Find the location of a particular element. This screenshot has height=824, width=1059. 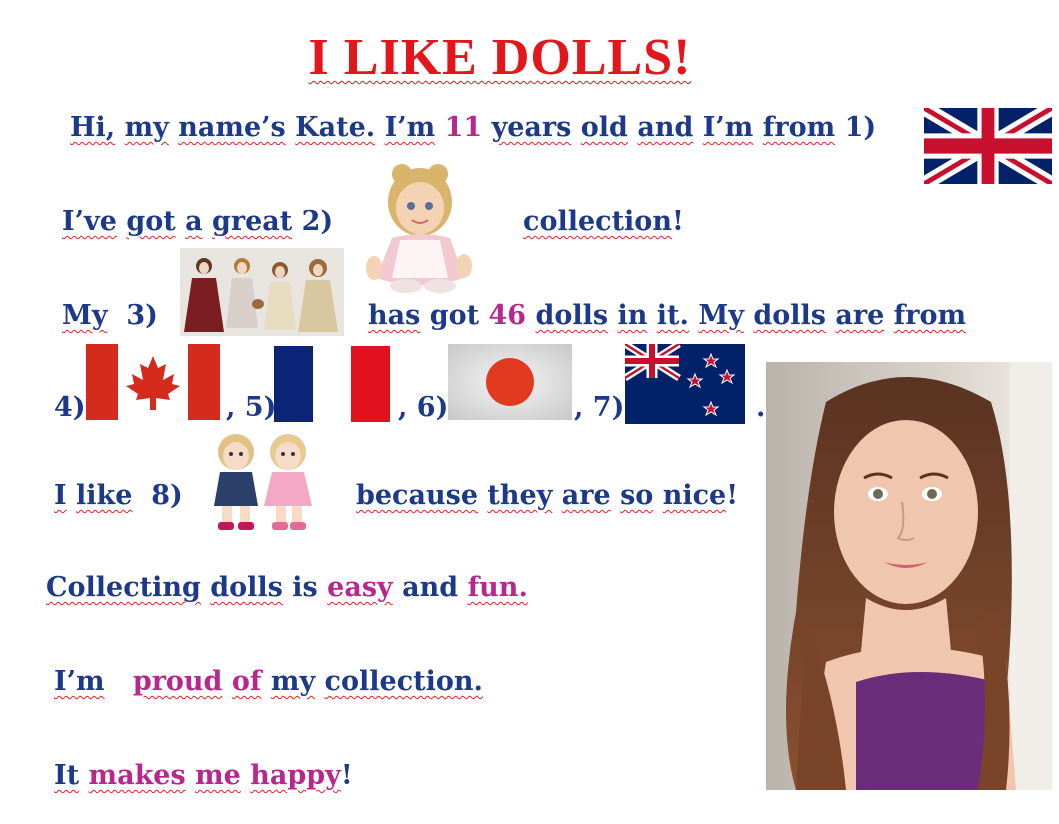

antique-dolls-image is located at coordinates (262, 292).